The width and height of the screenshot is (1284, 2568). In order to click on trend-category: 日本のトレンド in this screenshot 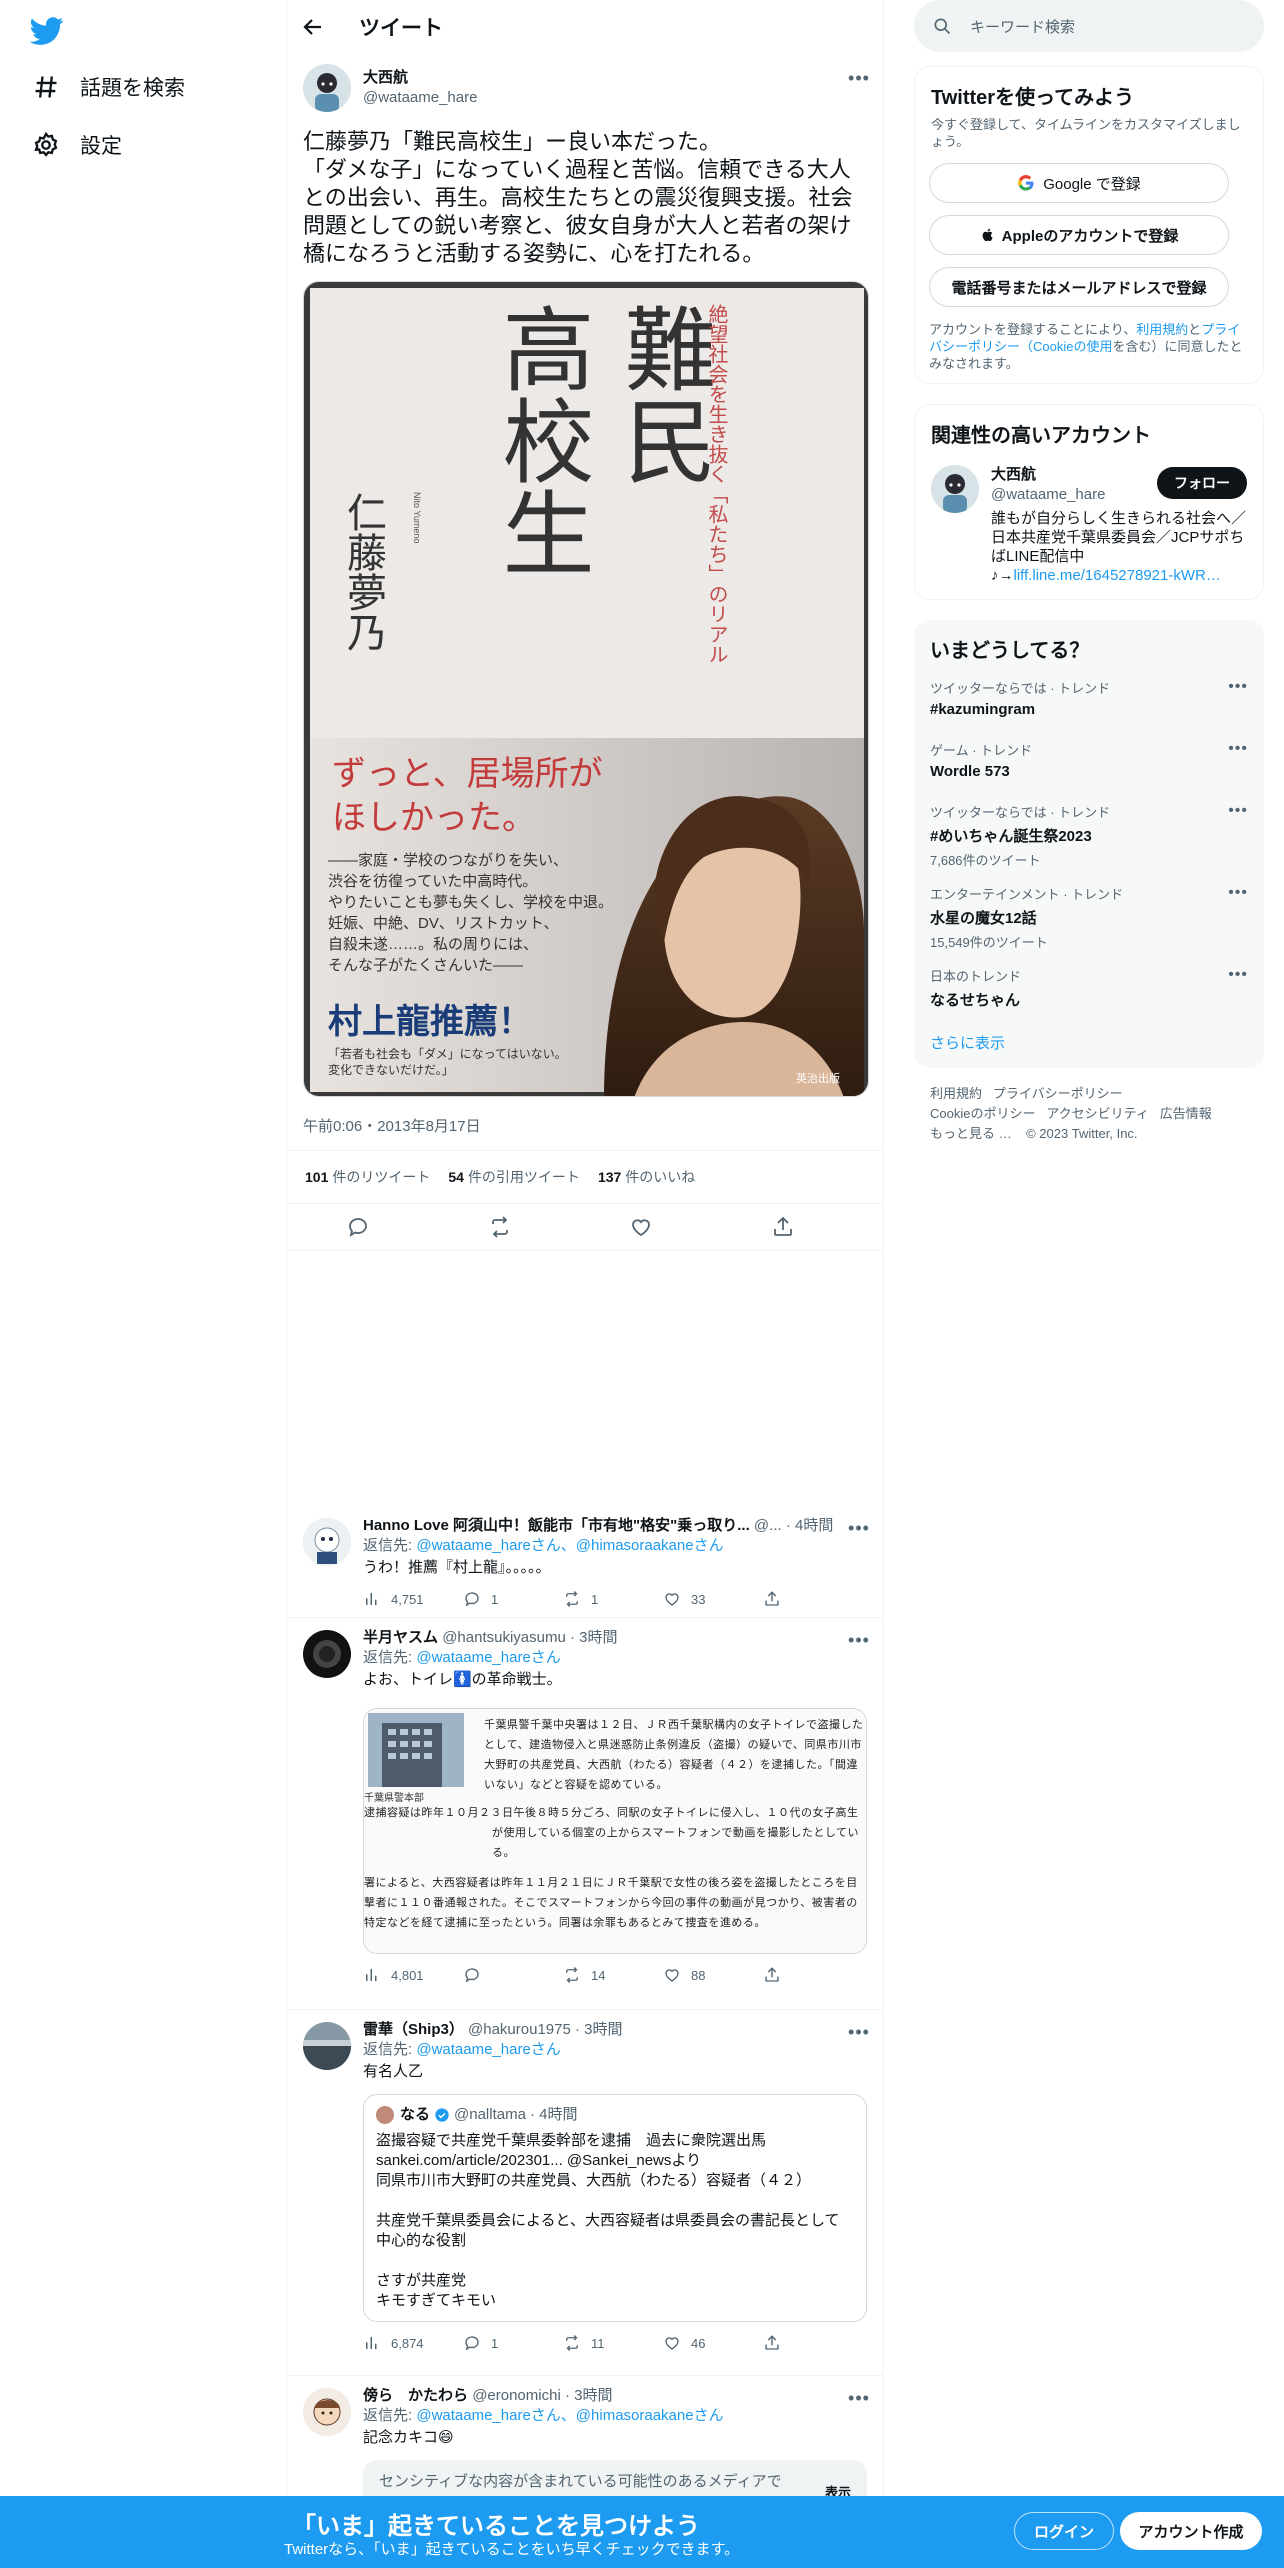, I will do `click(976, 976)`.